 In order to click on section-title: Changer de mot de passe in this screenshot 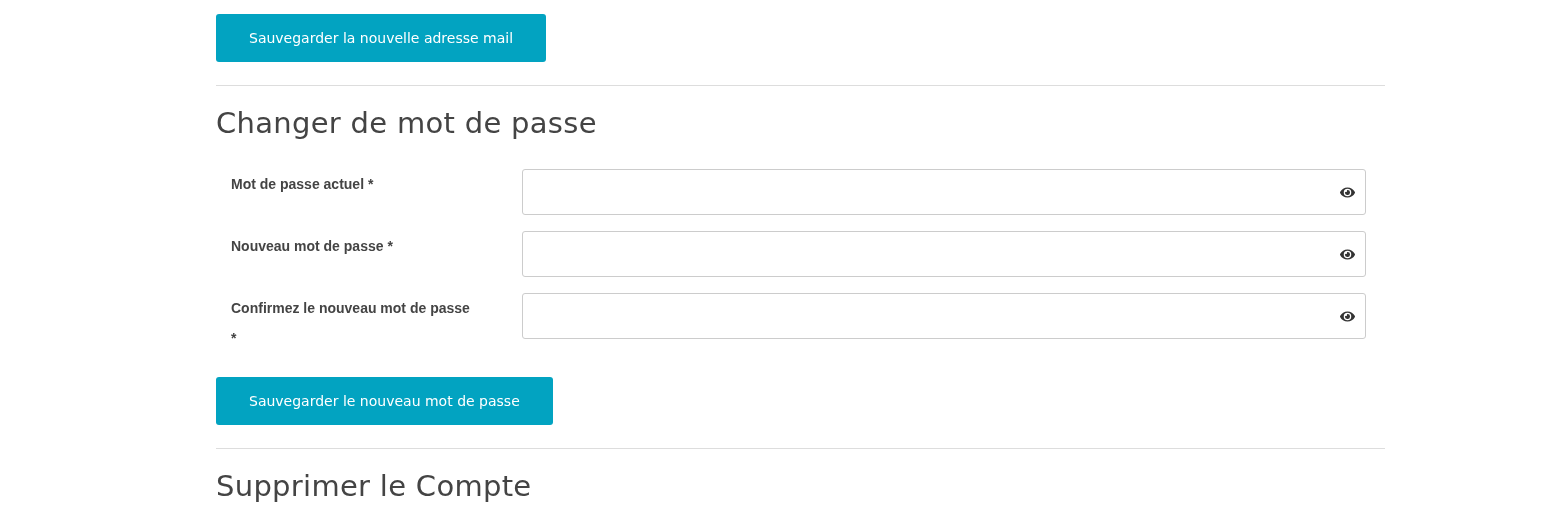, I will do `click(407, 123)`.